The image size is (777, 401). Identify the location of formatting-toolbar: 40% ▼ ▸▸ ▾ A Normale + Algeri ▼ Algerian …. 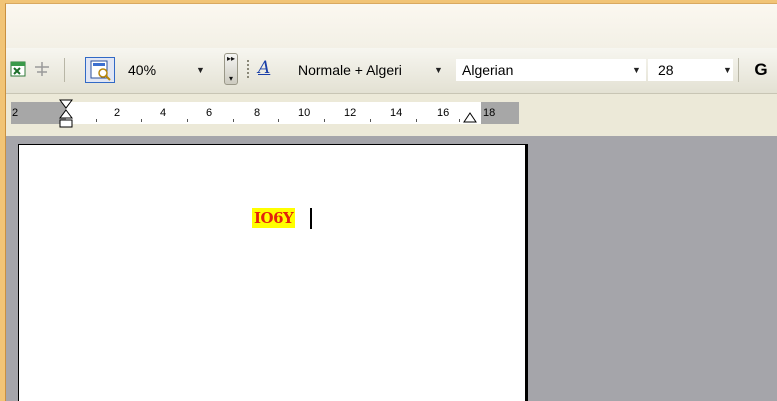
(391, 71).